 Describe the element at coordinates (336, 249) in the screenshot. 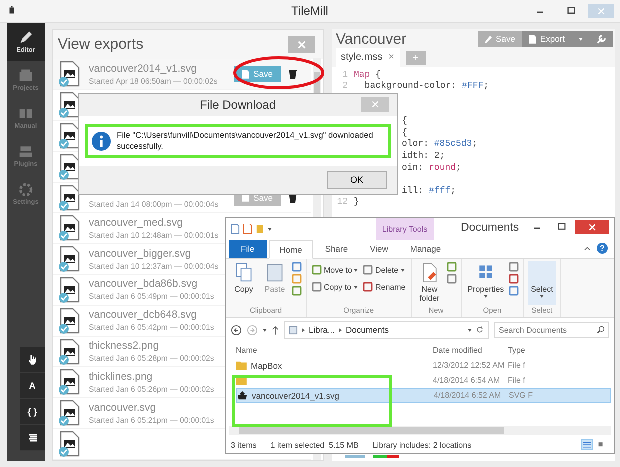

I see `ribbon-tab: Share` at that location.